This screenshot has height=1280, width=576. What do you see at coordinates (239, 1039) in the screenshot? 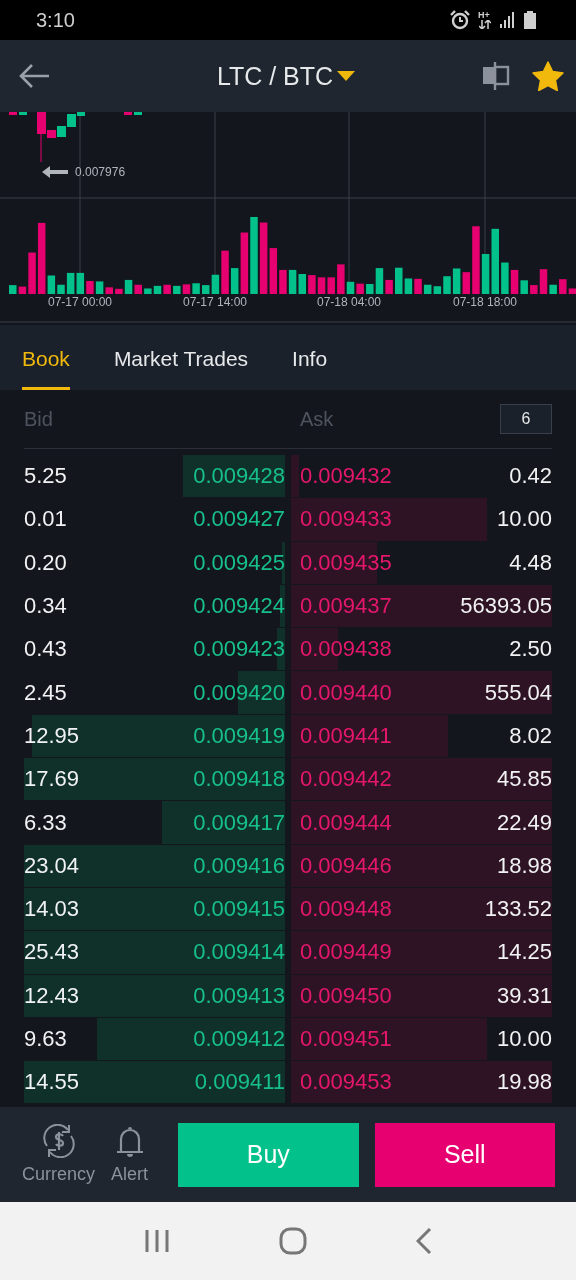
I see `bid-price: 0.009412` at bounding box center [239, 1039].